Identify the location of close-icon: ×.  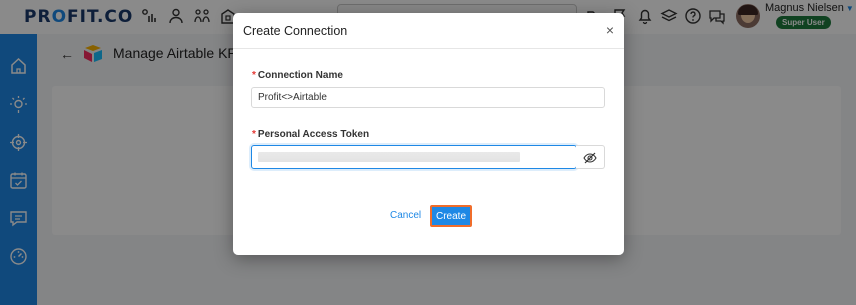
(610, 30).